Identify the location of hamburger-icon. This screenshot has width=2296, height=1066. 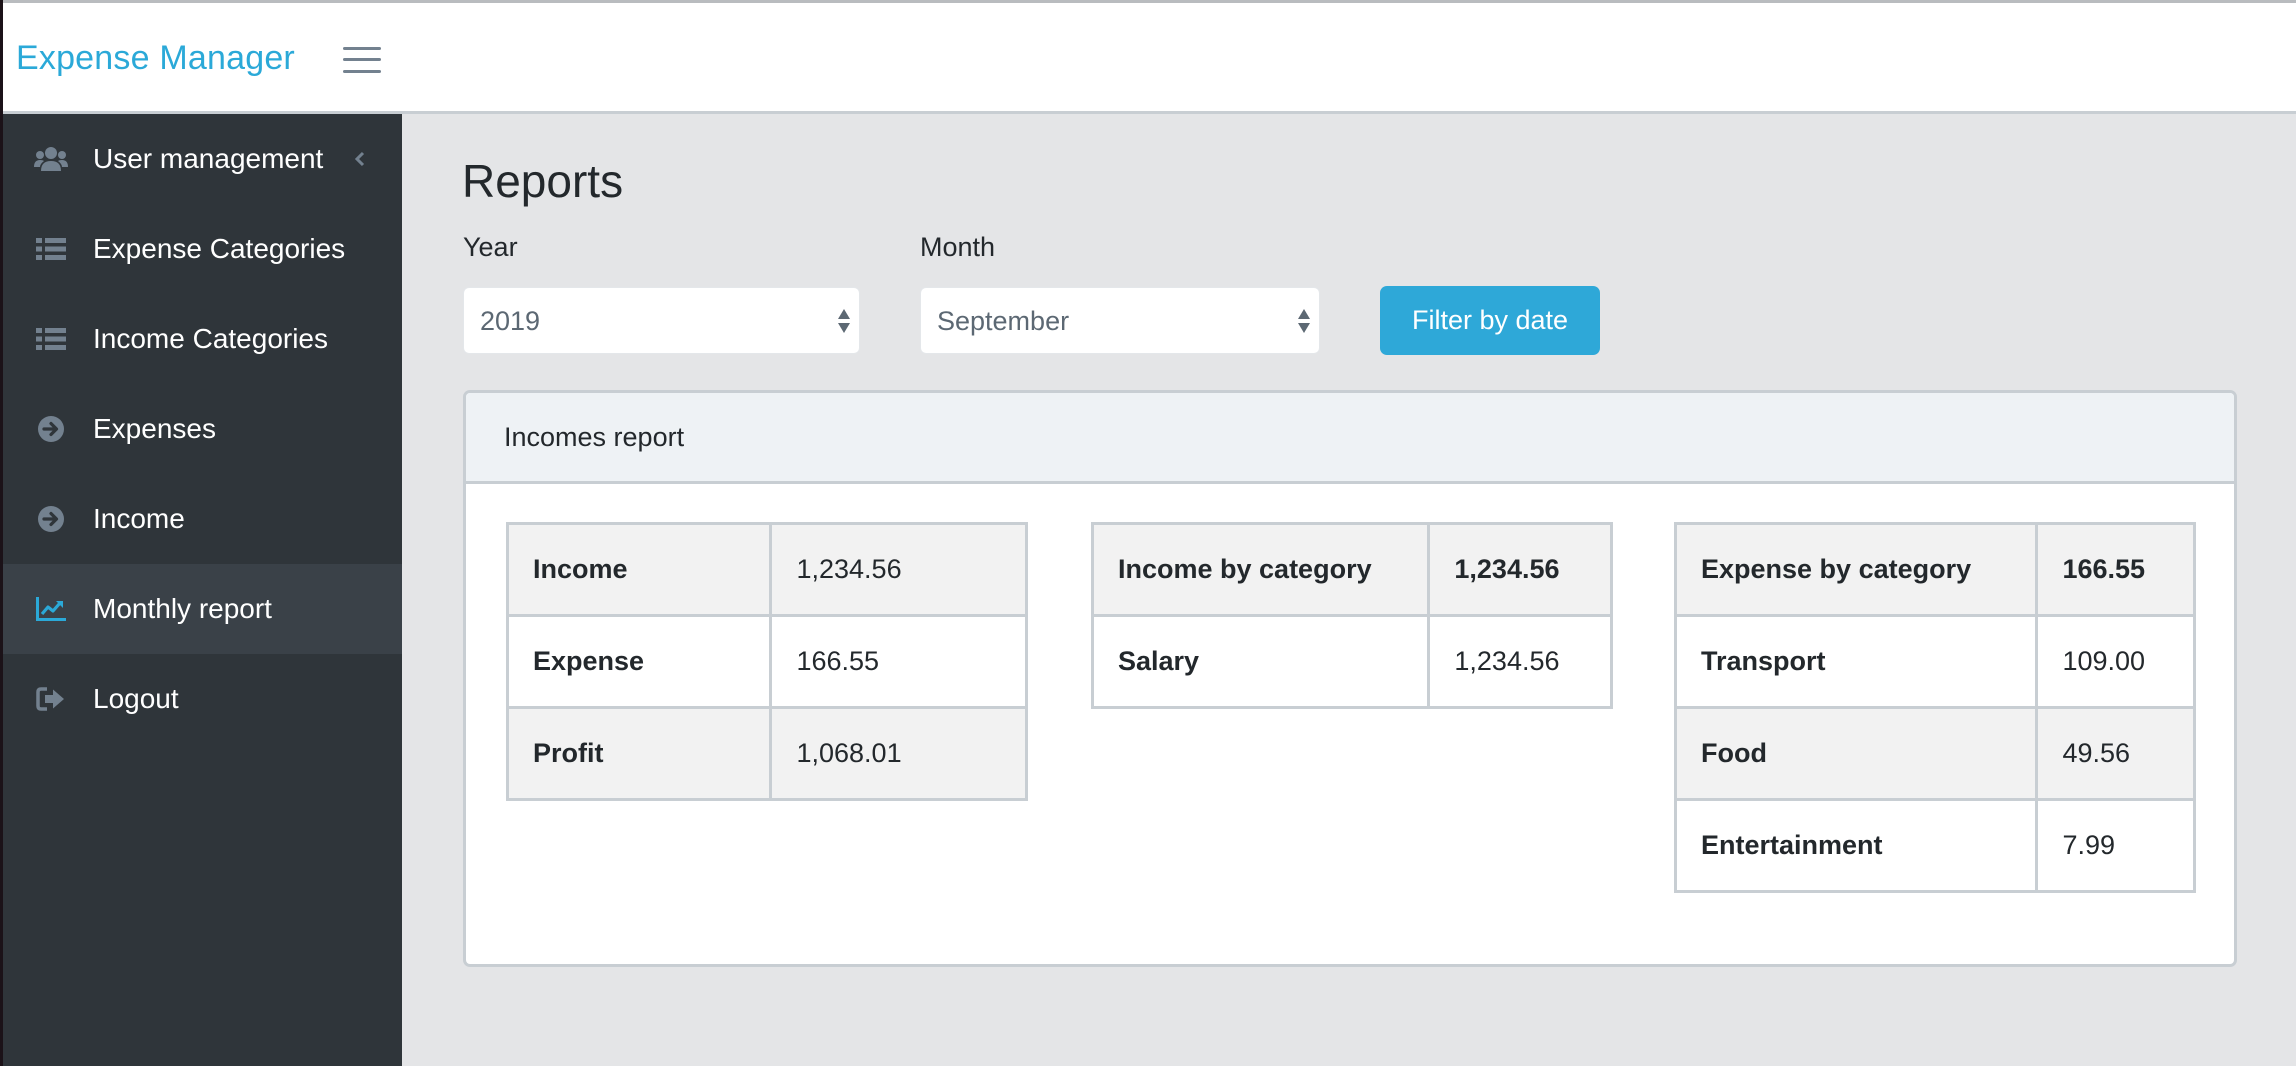
(362, 59).